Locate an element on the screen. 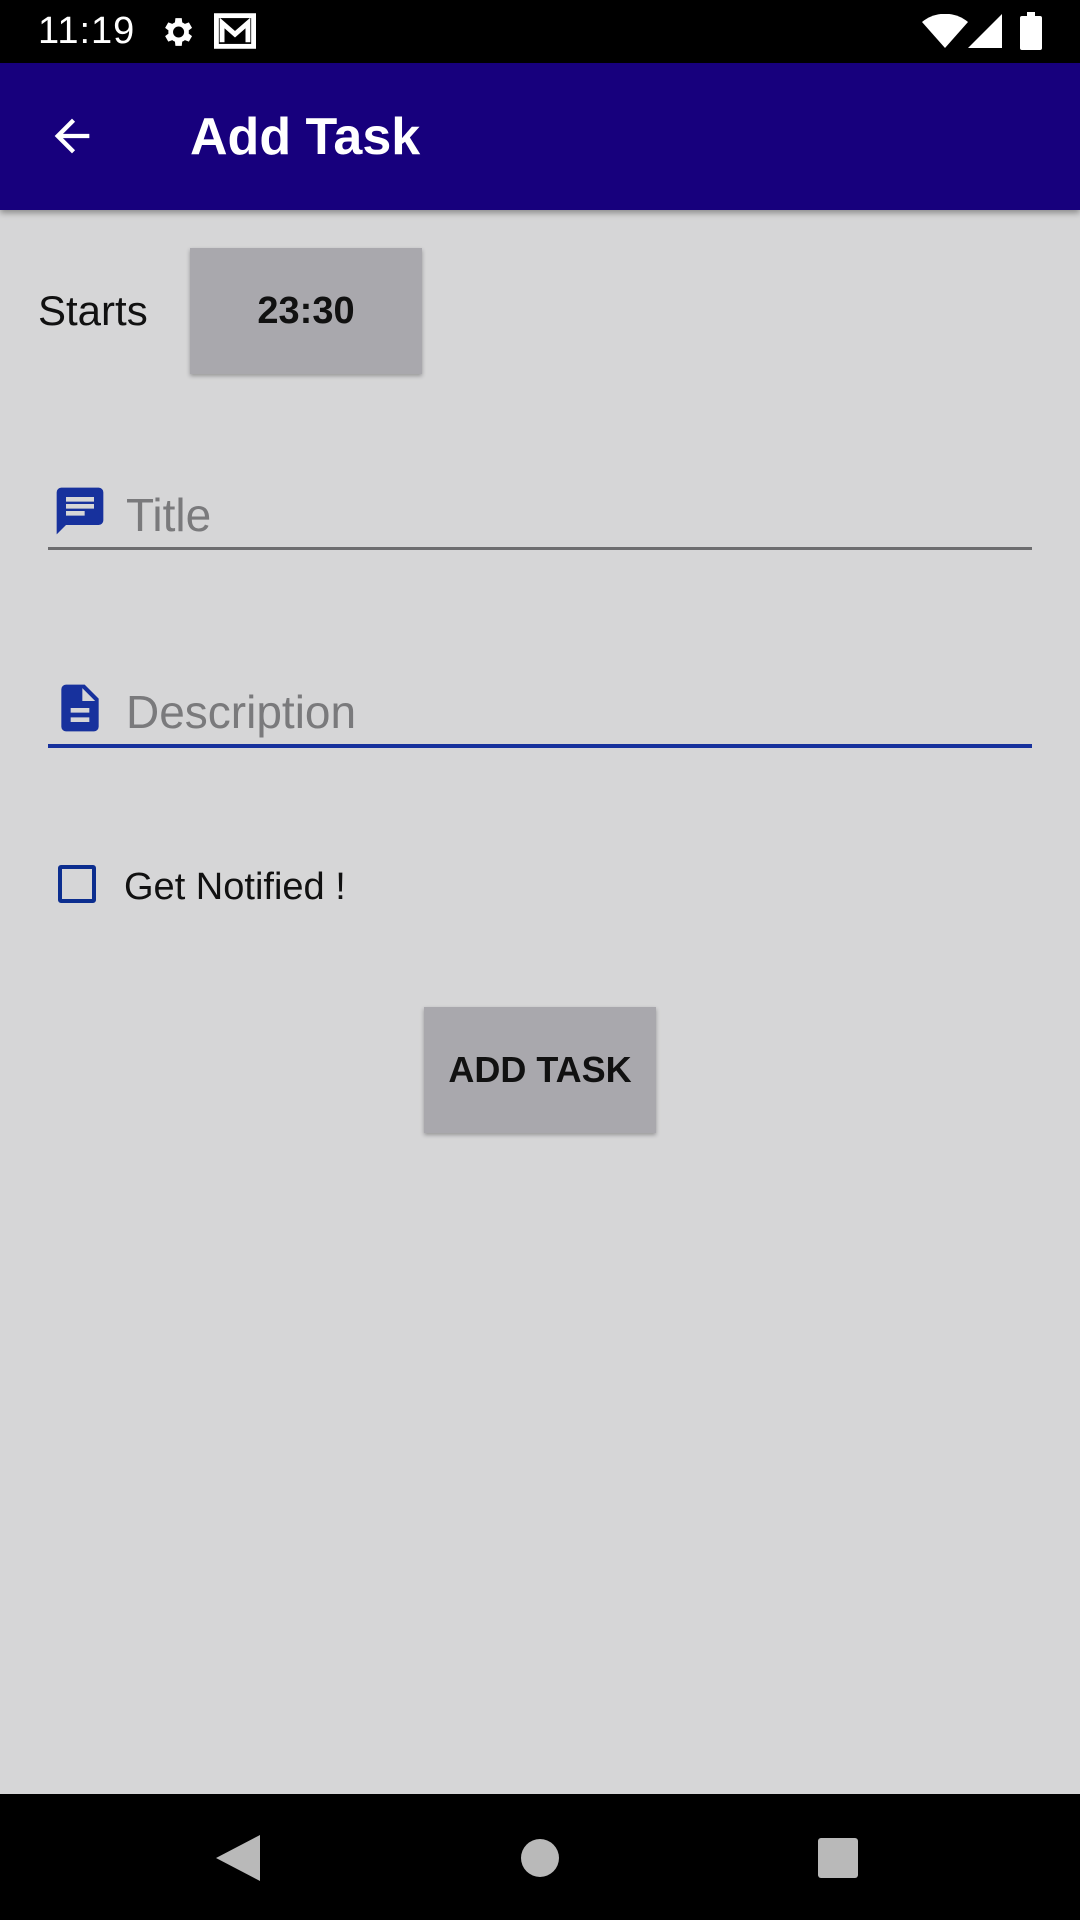 The image size is (1080, 1920). mail-icon is located at coordinates (235, 31).